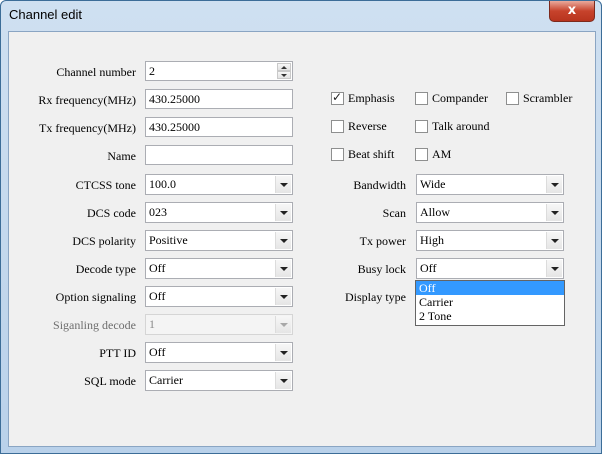  What do you see at coordinates (219, 296) in the screenshot?
I see `option-signaling-select: Off` at bounding box center [219, 296].